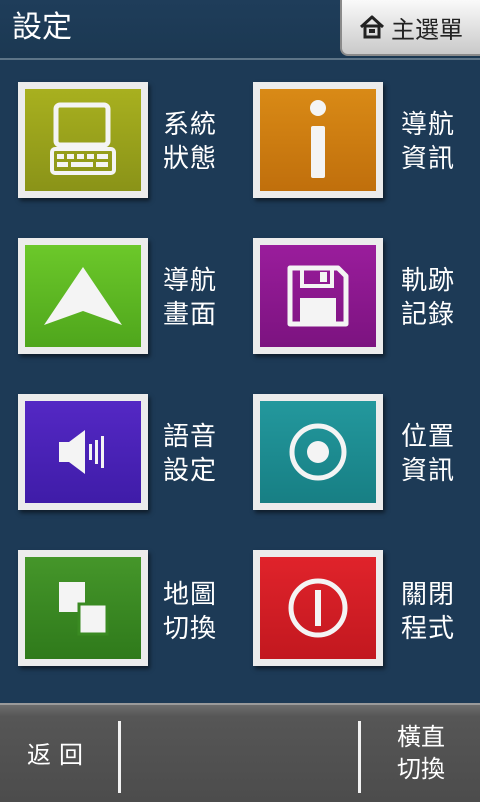 This screenshot has width=480, height=802. What do you see at coordinates (119, 757) in the screenshot?
I see `toolbar-divider-left` at bounding box center [119, 757].